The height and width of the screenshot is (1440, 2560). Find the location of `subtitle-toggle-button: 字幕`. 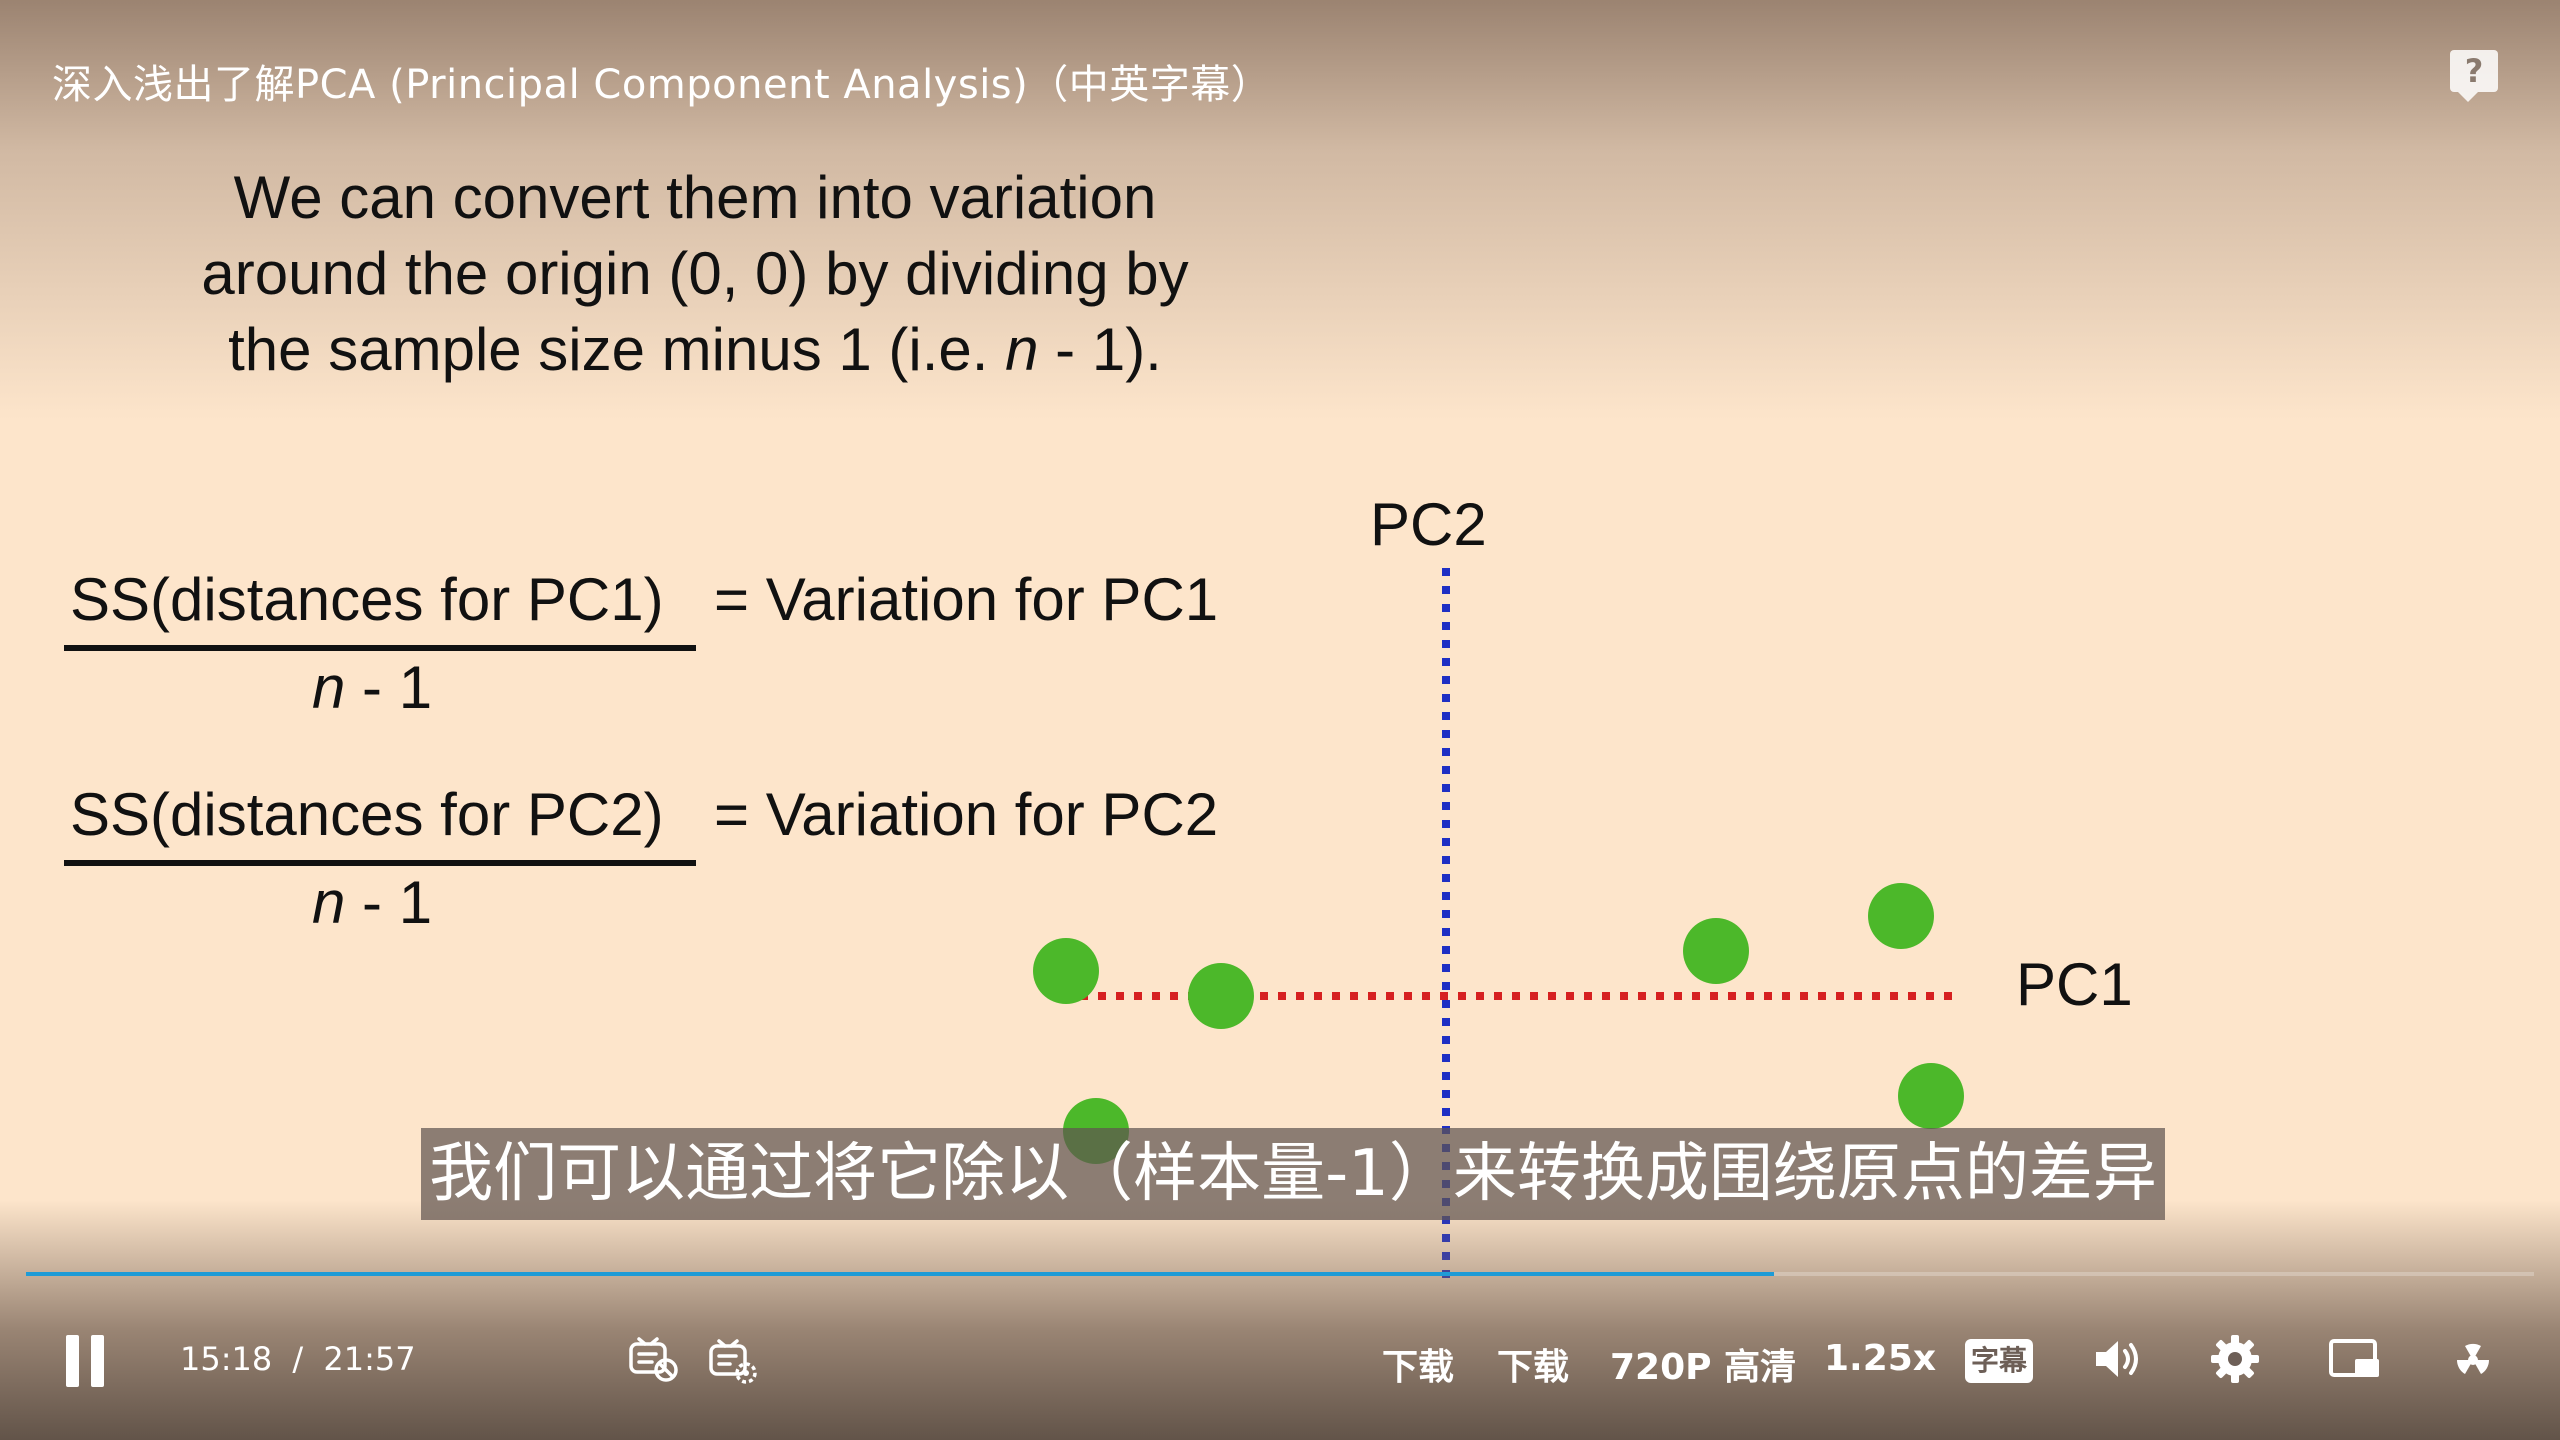

subtitle-toggle-button: 字幕 is located at coordinates (1999, 1361).